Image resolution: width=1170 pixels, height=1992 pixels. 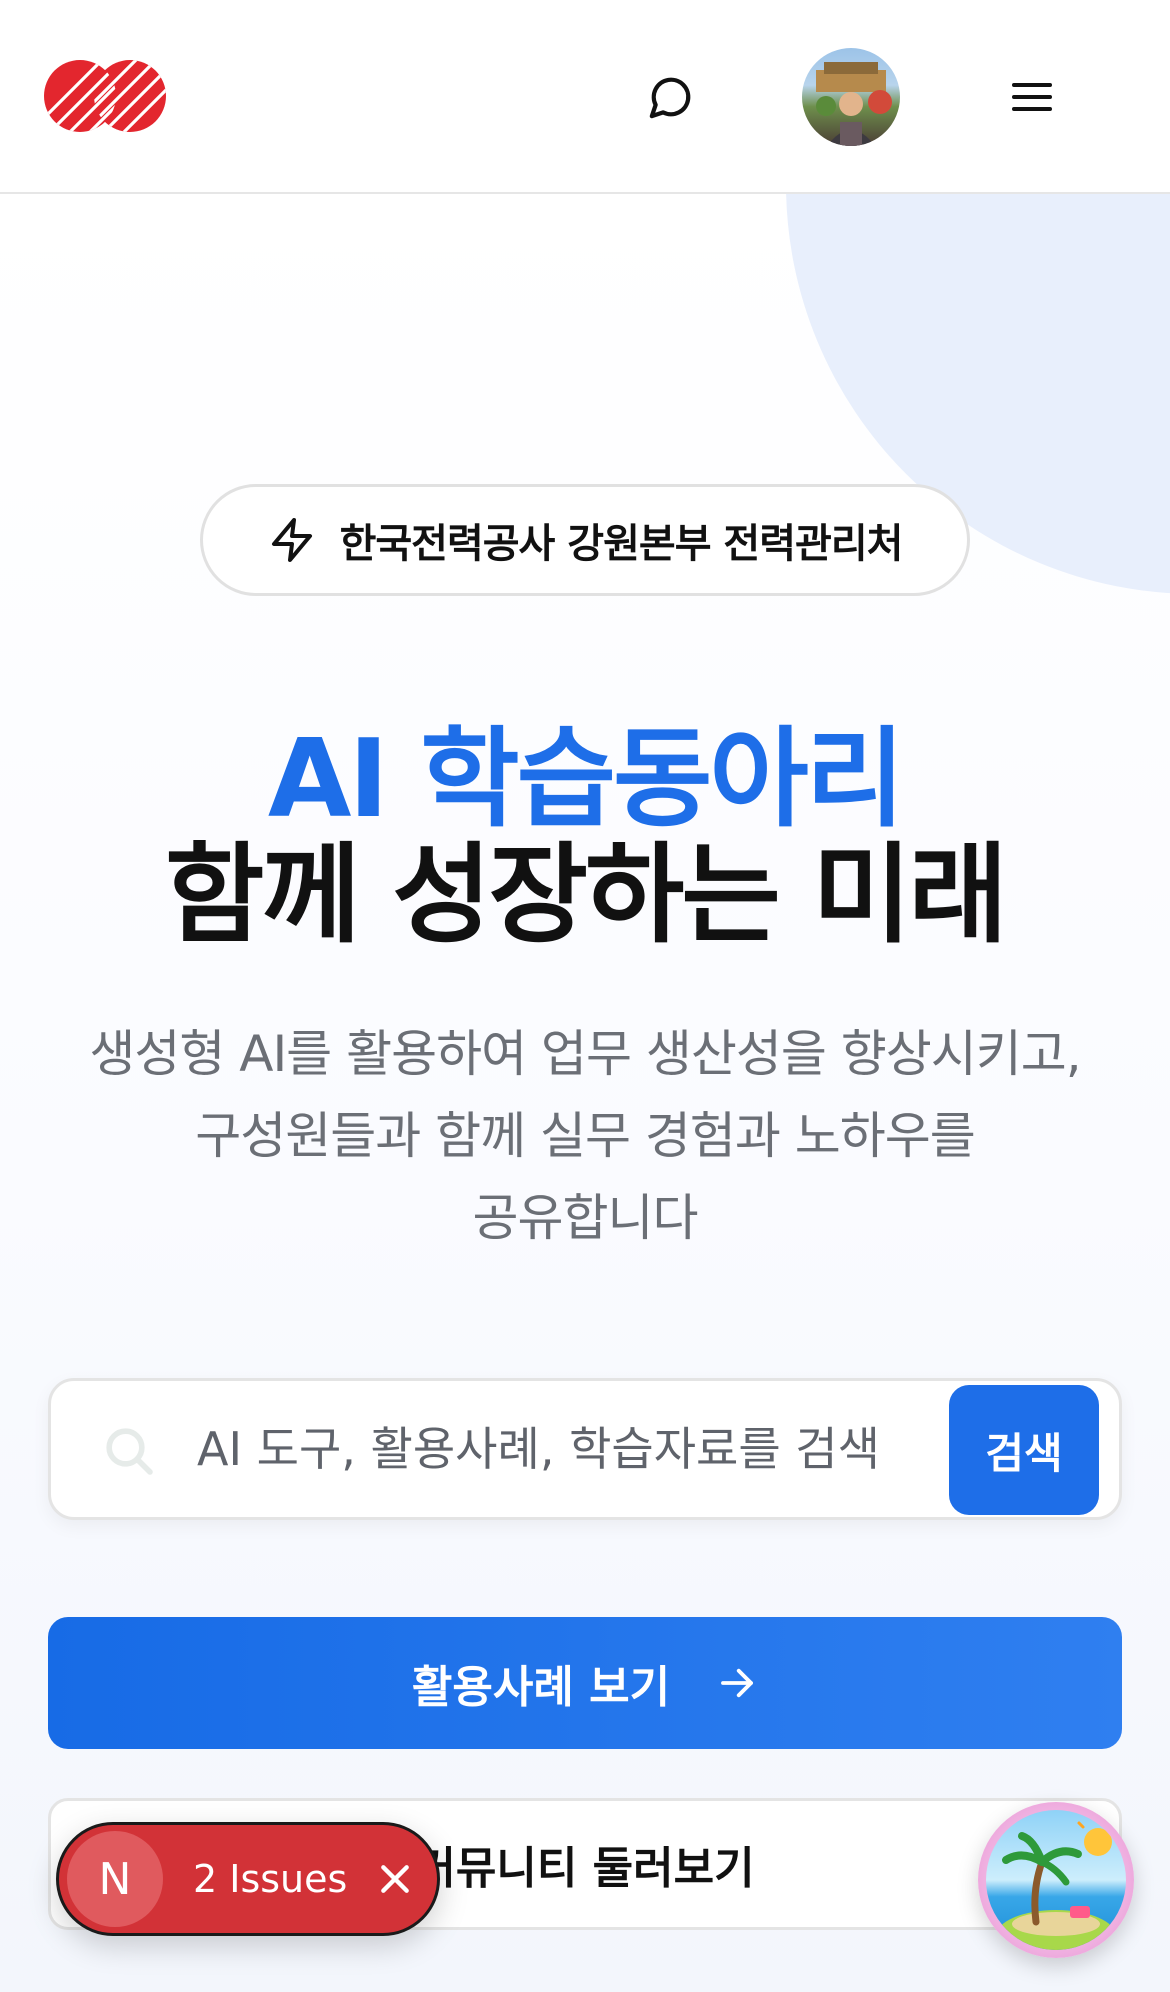 I want to click on search-input, so click(x=567, y=1449).